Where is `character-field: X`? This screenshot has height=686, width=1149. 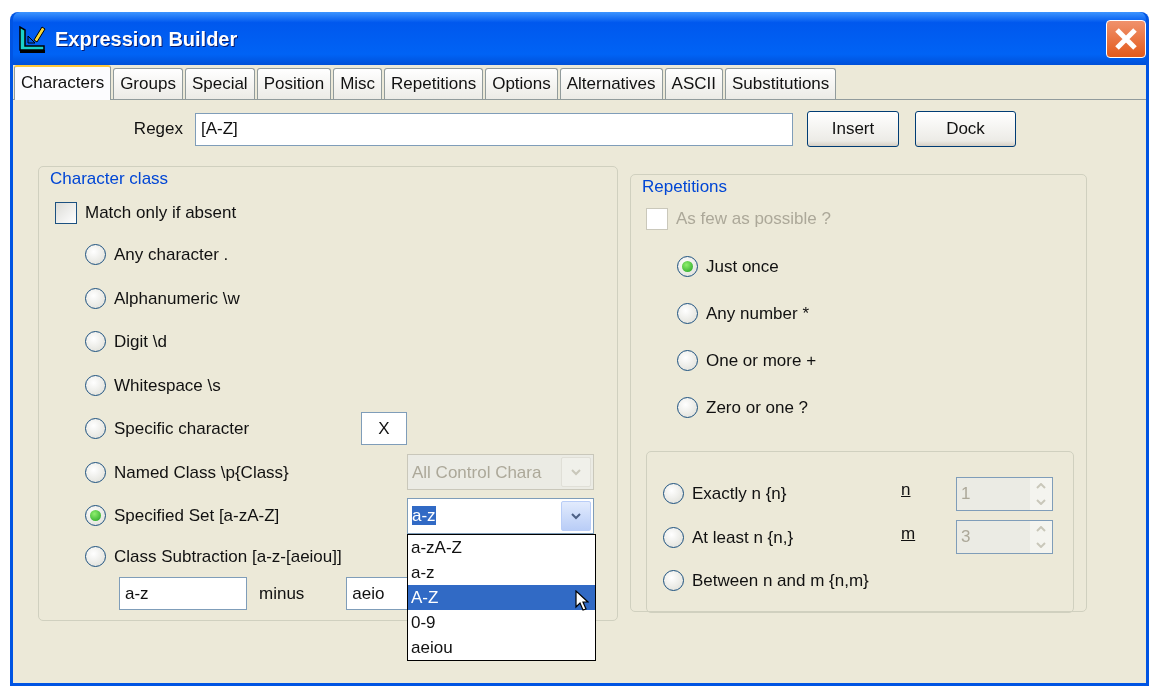
character-field: X is located at coordinates (384, 429).